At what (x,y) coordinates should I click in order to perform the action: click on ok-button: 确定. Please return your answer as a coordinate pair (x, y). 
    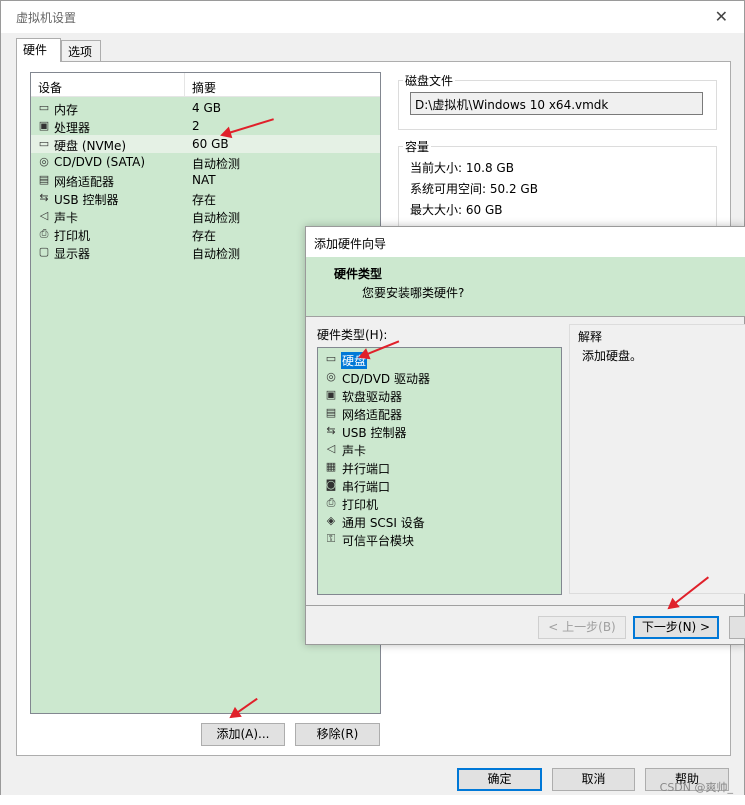
    Looking at the image, I should click on (499, 779).